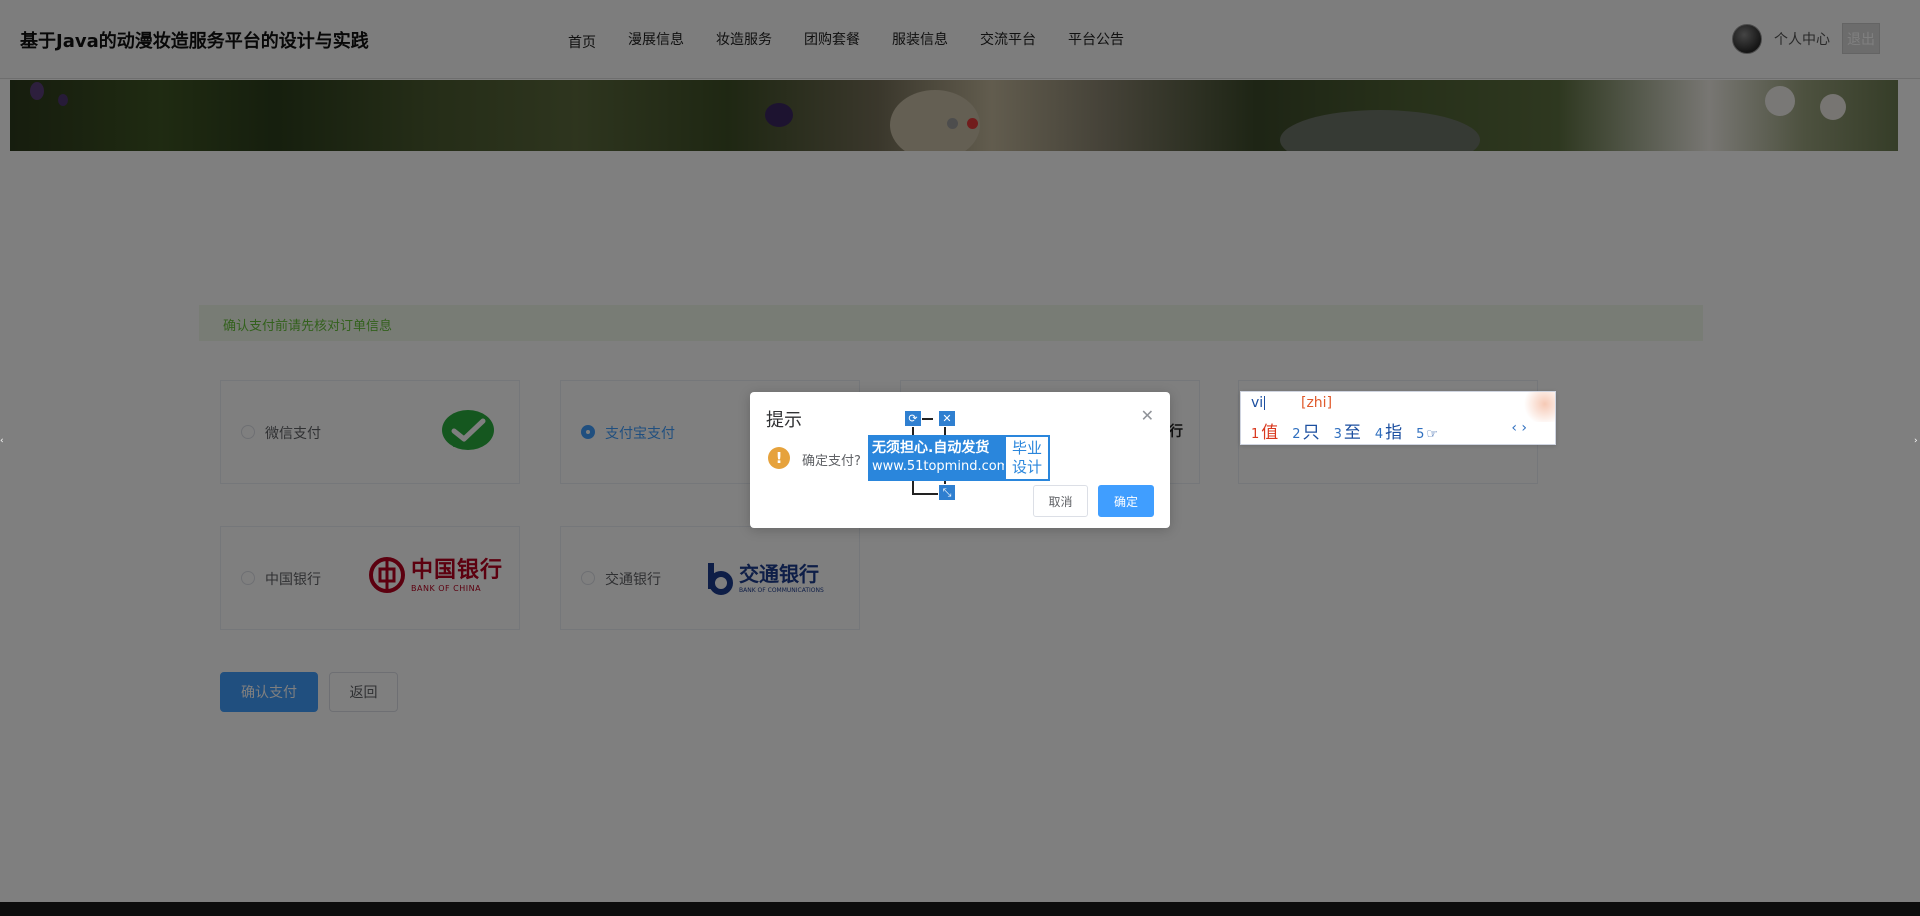  I want to click on resize-icon: ⤡, so click(947, 492).